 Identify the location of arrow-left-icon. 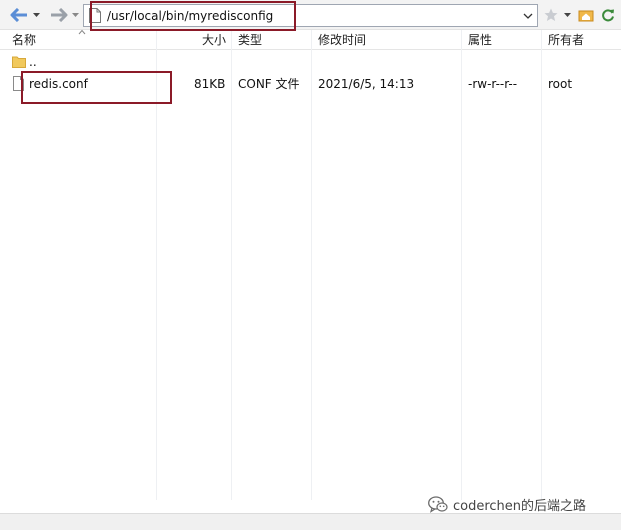
(18, 15).